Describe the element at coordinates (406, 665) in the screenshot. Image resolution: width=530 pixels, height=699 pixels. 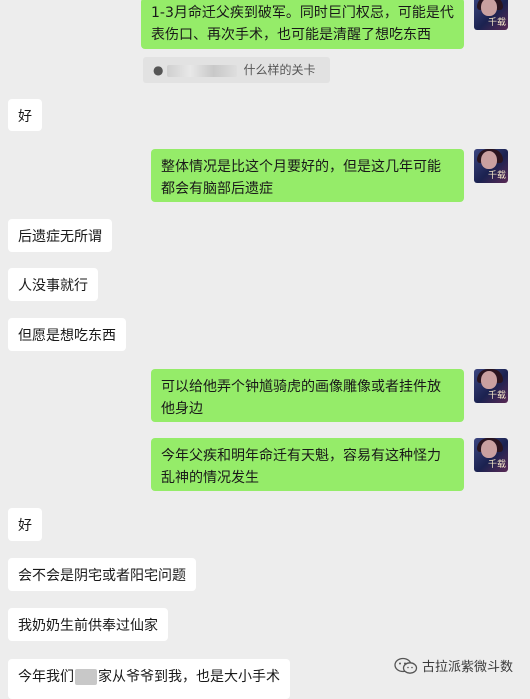
I see `wechat-icon` at that location.